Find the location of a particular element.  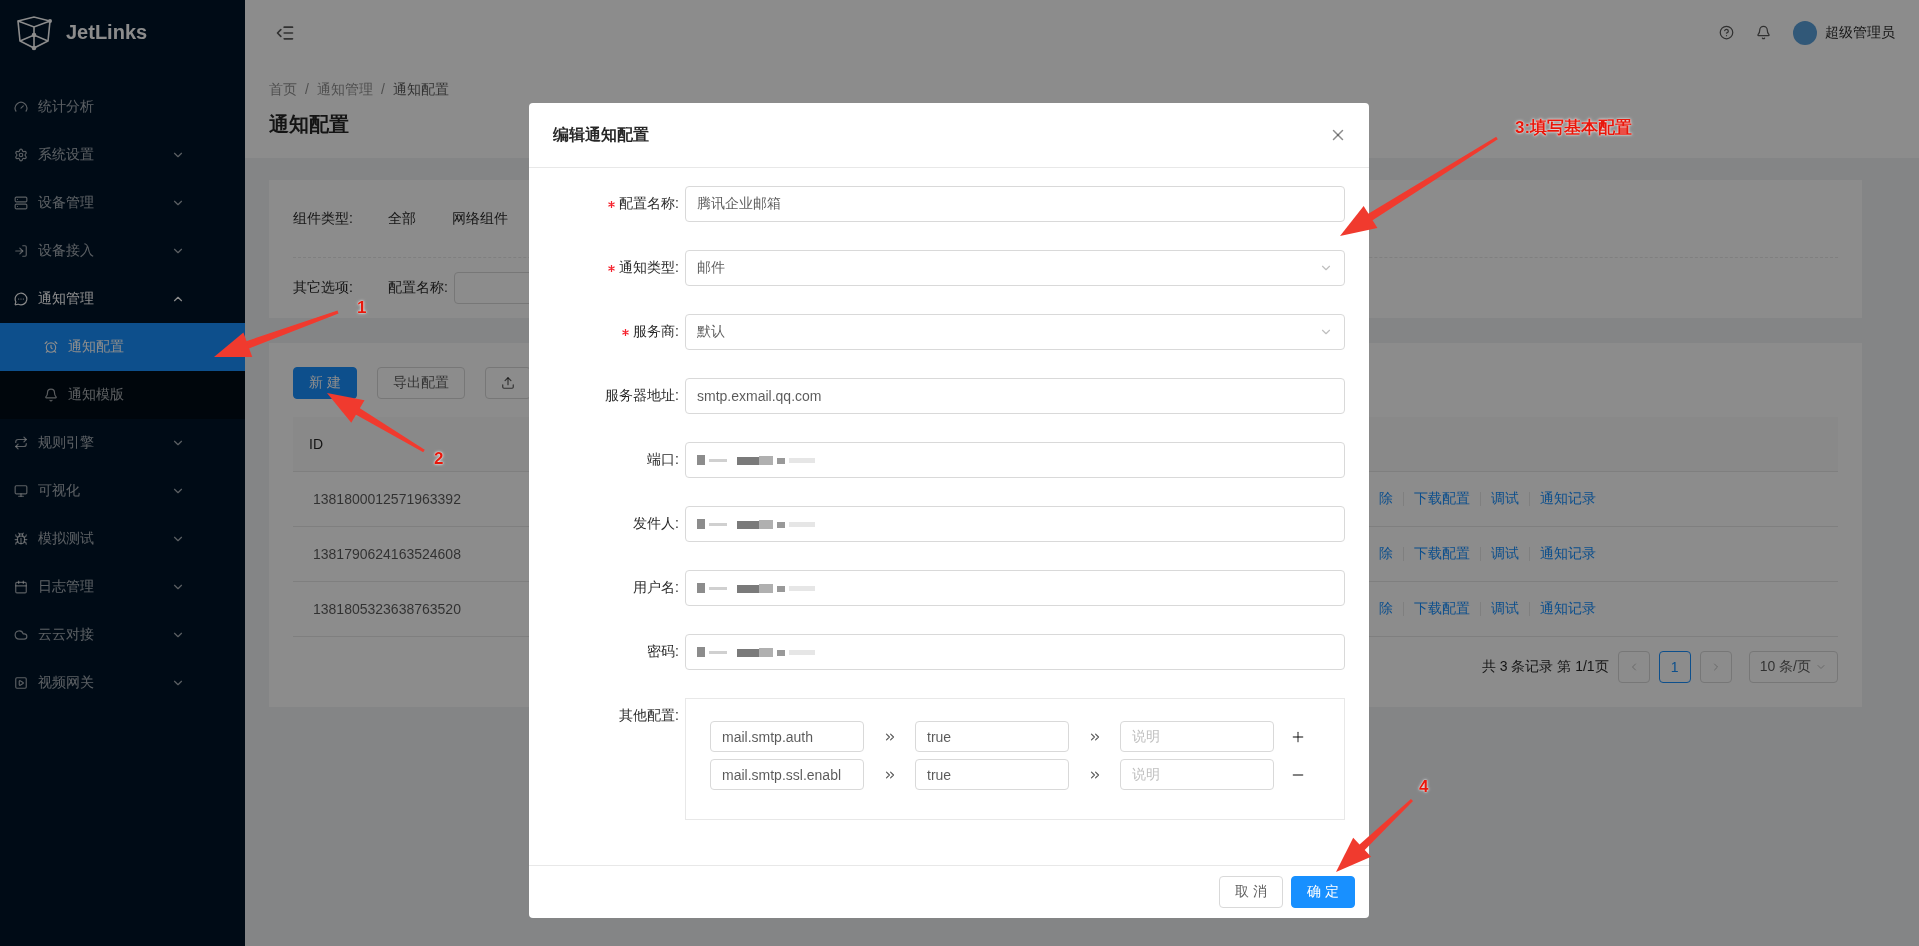

select-field: 邮件 is located at coordinates (1015, 268).